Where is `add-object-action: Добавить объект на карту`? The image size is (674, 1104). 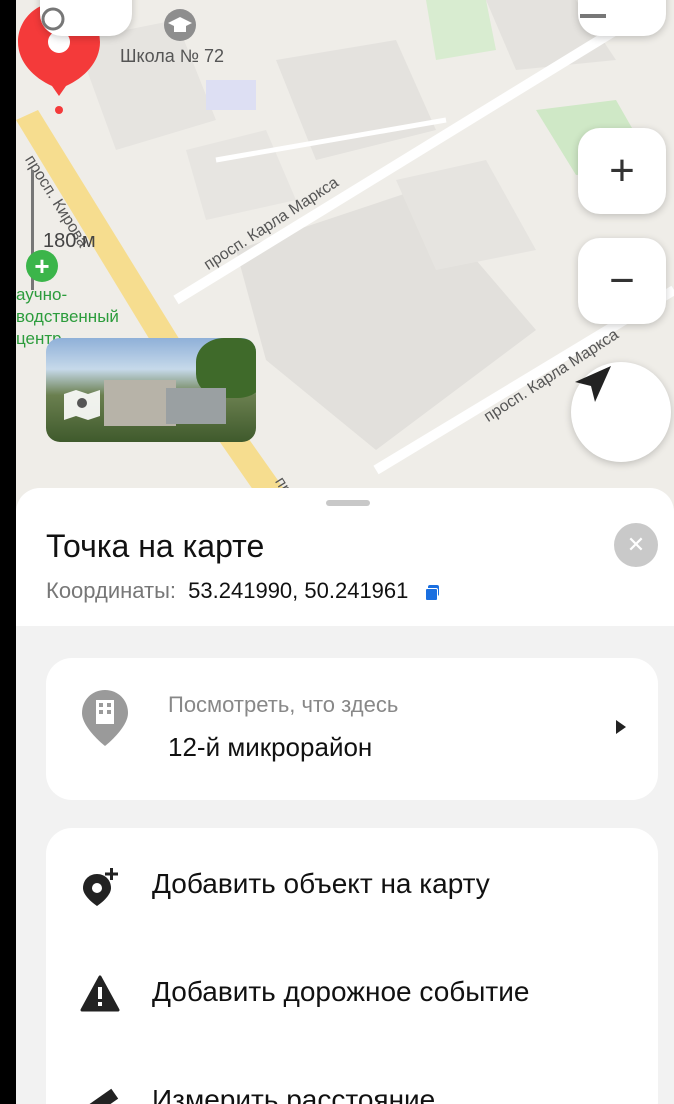
add-object-action: Добавить объект на карту is located at coordinates (352, 884).